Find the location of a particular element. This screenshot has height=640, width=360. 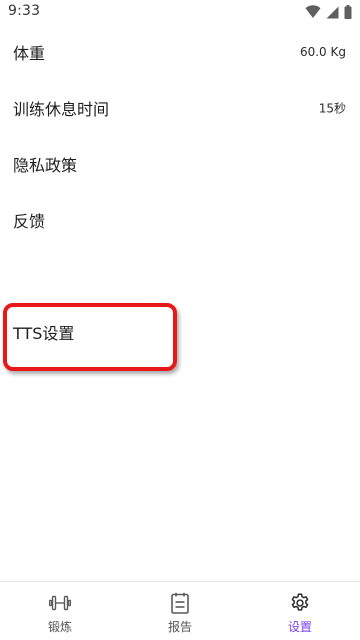

status-icons is located at coordinates (328, 12).